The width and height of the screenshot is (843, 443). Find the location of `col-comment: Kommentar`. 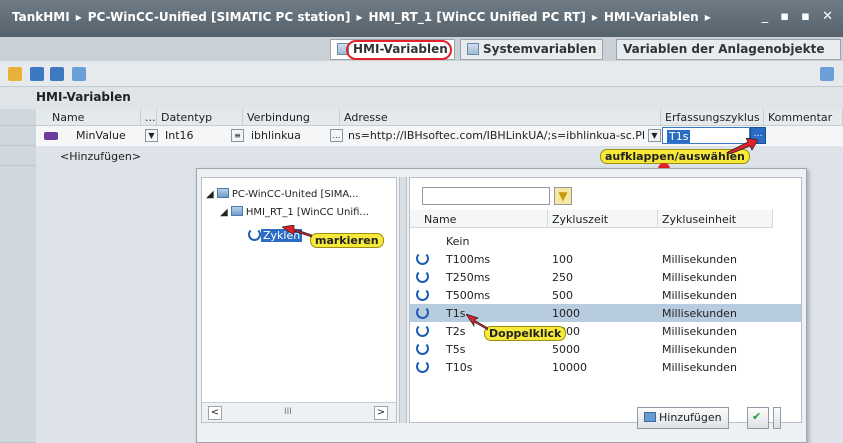

col-comment: Kommentar is located at coordinates (803, 117).